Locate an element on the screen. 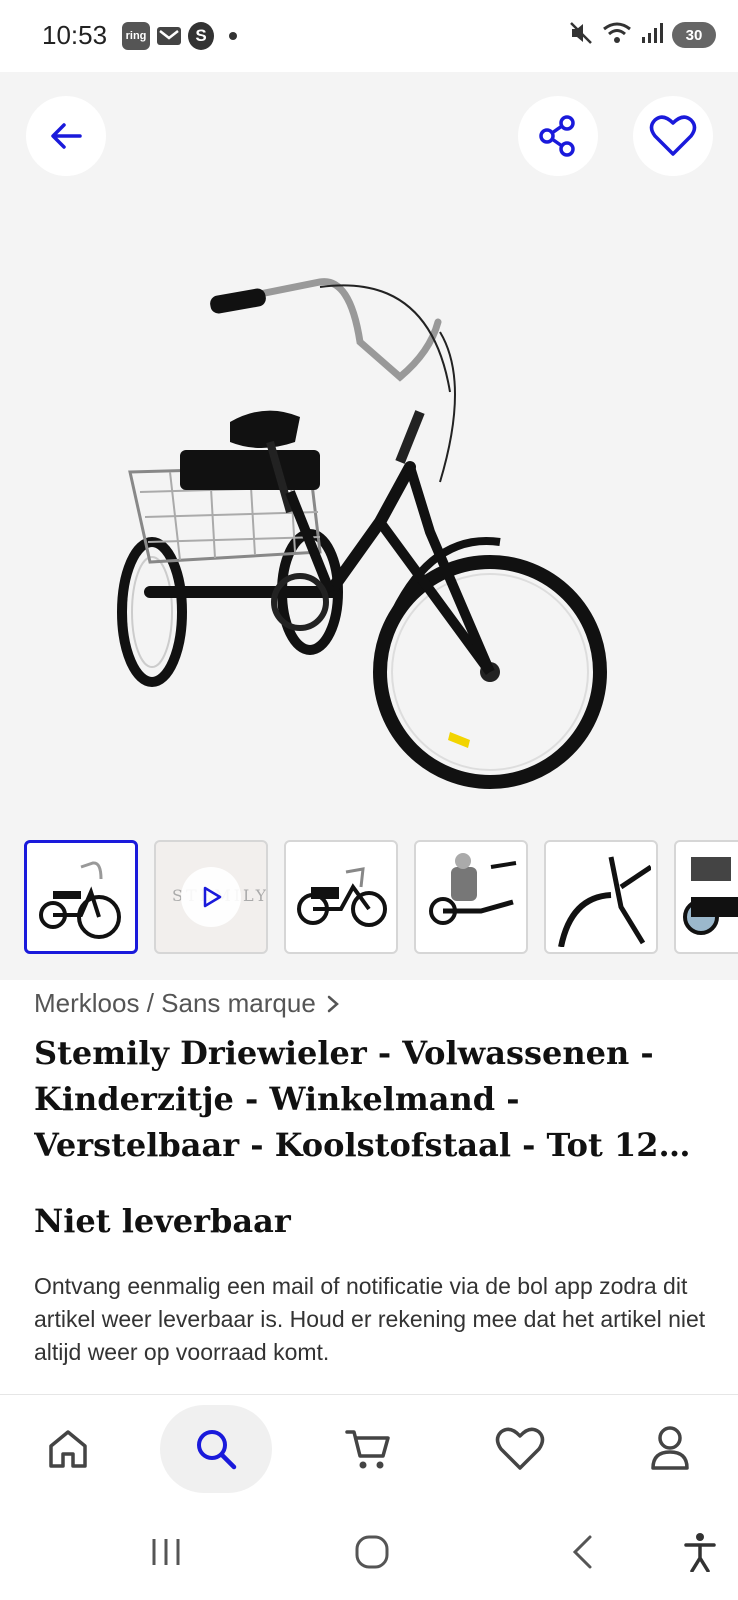 The height and width of the screenshot is (1600, 738). profile-icon is located at coordinates (670, 1448).